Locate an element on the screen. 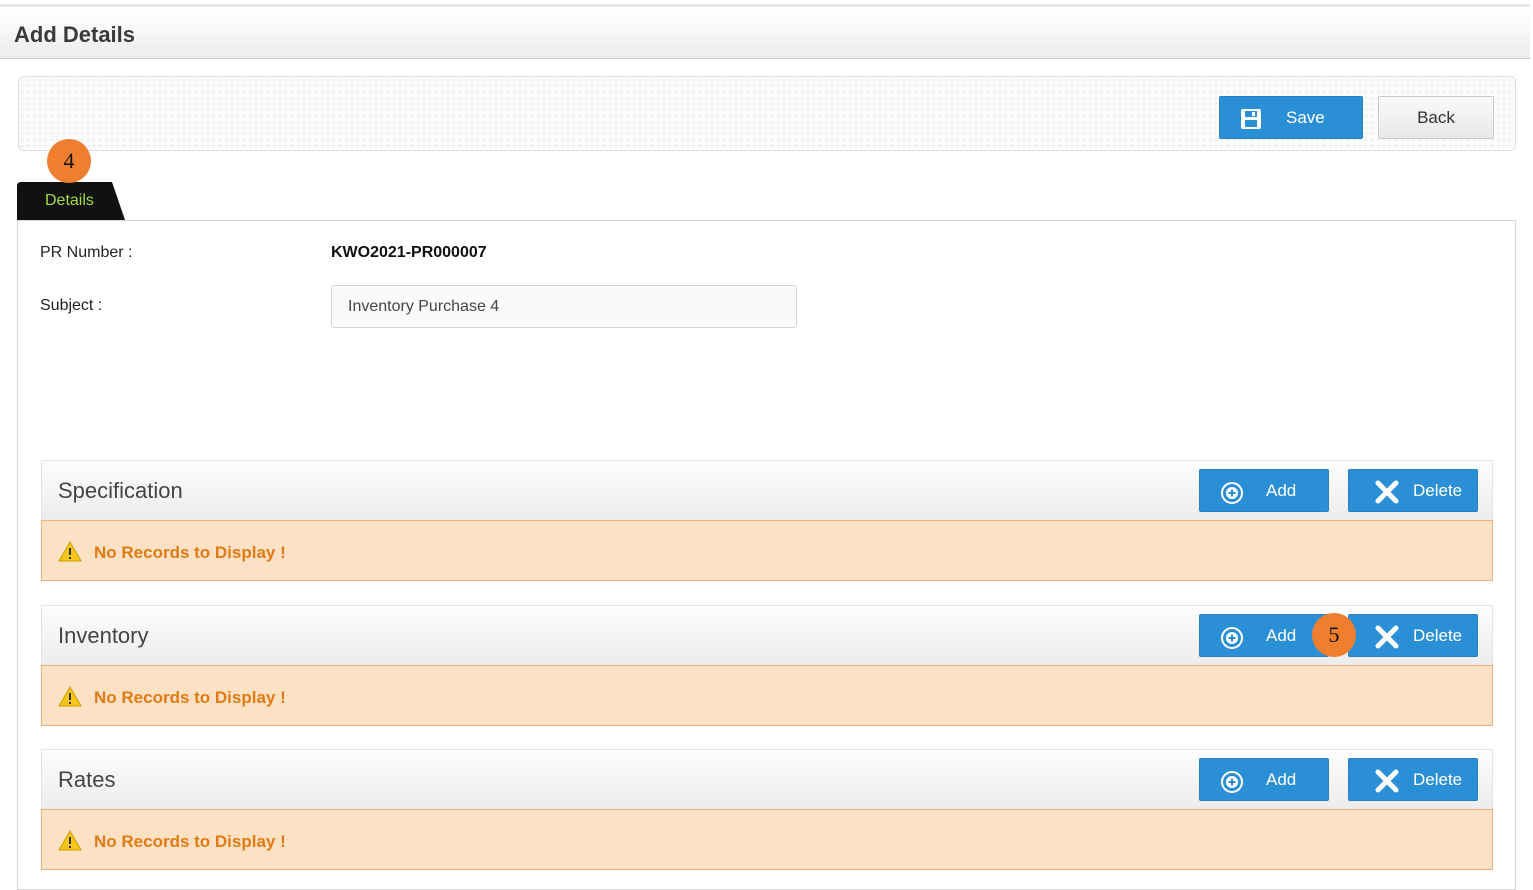 This screenshot has width=1533, height=890. specification-header: Specification Add Delete is located at coordinates (767, 490).